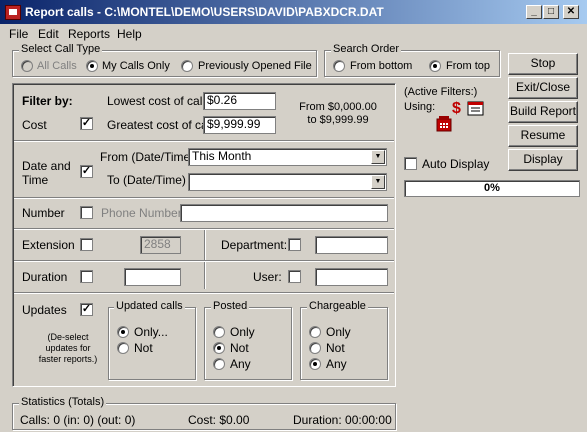 The width and height of the screenshot is (587, 432). What do you see at coordinates (86, 212) in the screenshot?
I see `number-checkbox` at bounding box center [86, 212].